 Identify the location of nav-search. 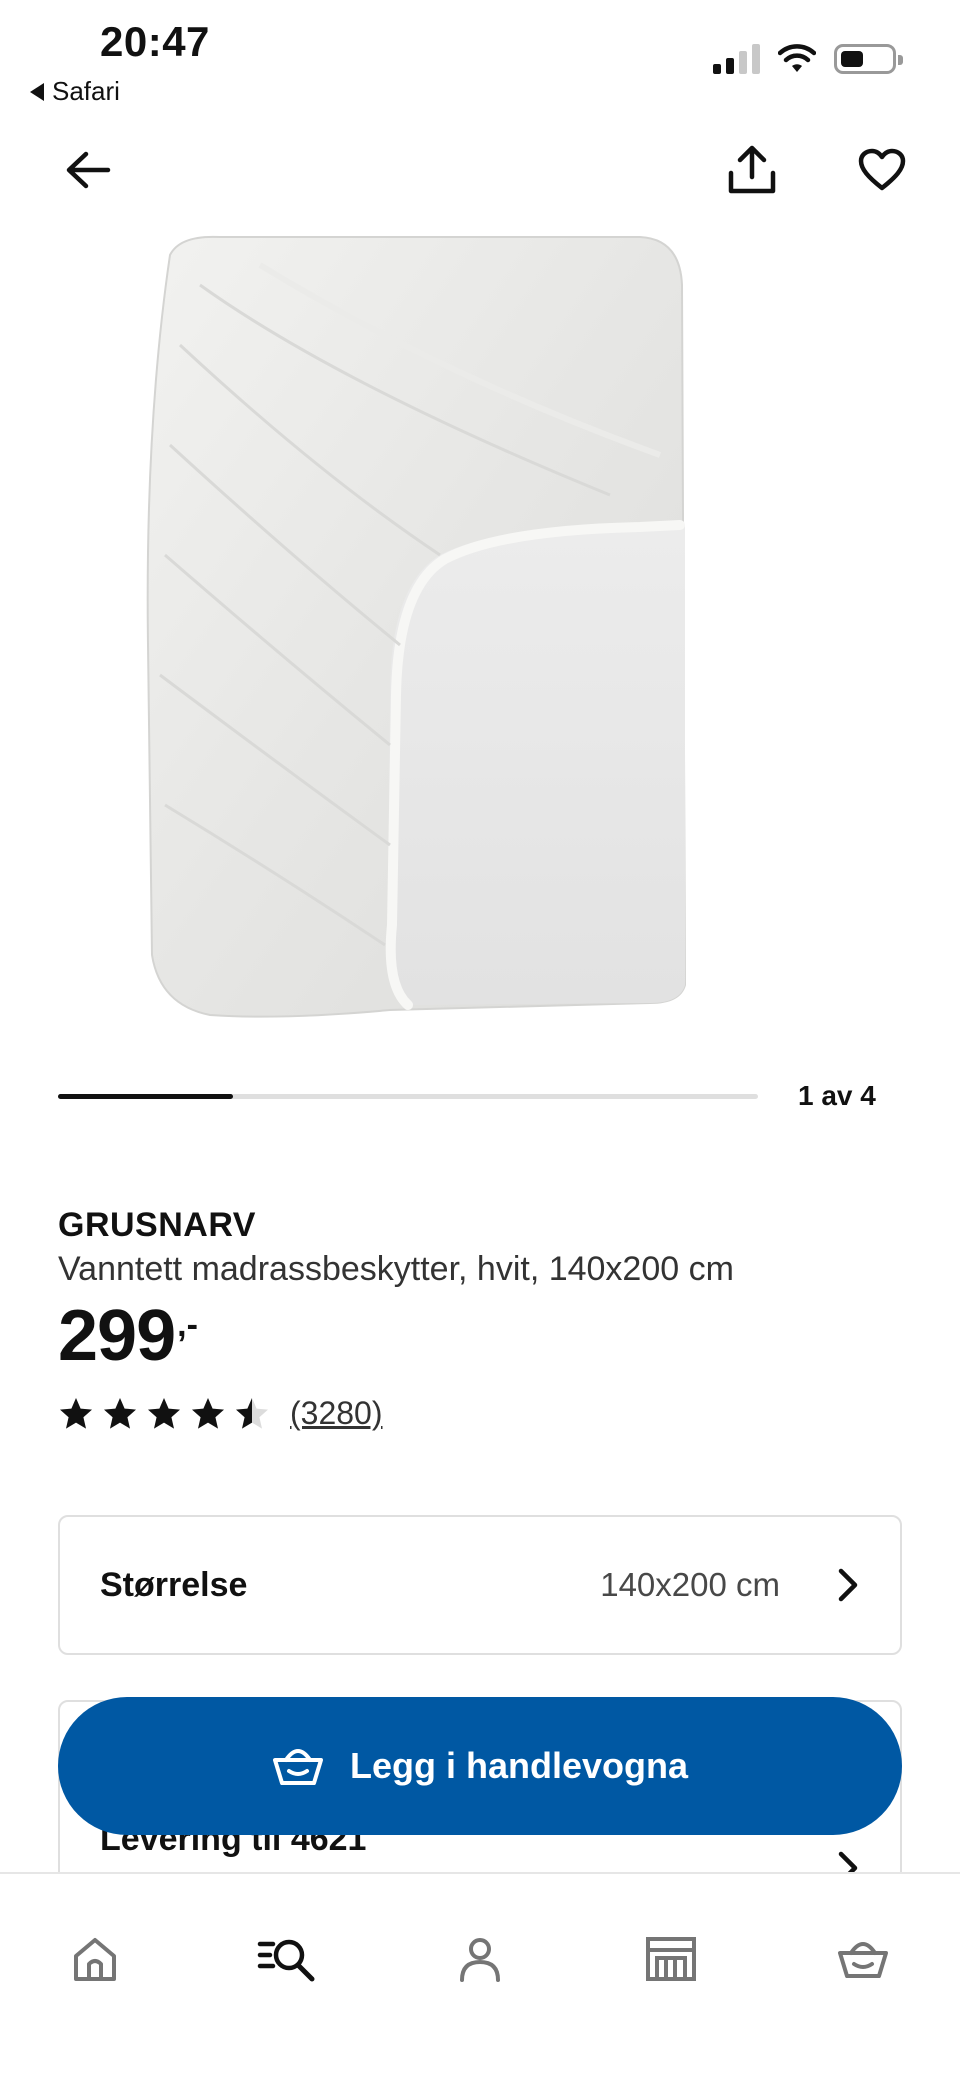
(287, 1959).